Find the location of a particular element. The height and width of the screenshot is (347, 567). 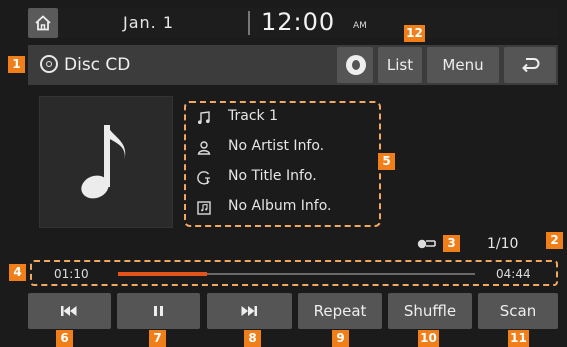

previous-track-icon is located at coordinates (69, 311).